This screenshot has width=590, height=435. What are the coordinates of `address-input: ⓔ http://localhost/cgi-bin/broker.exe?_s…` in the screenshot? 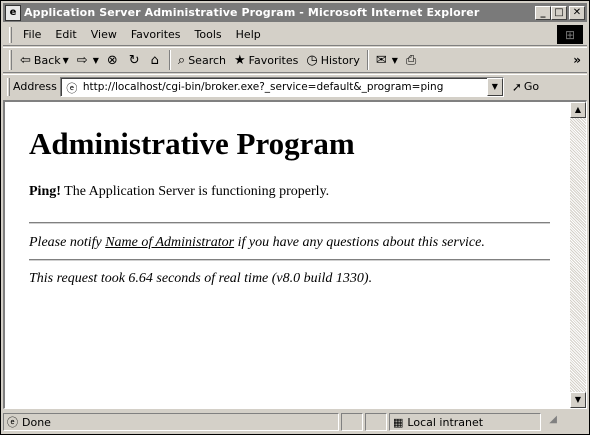 It's located at (281, 86).